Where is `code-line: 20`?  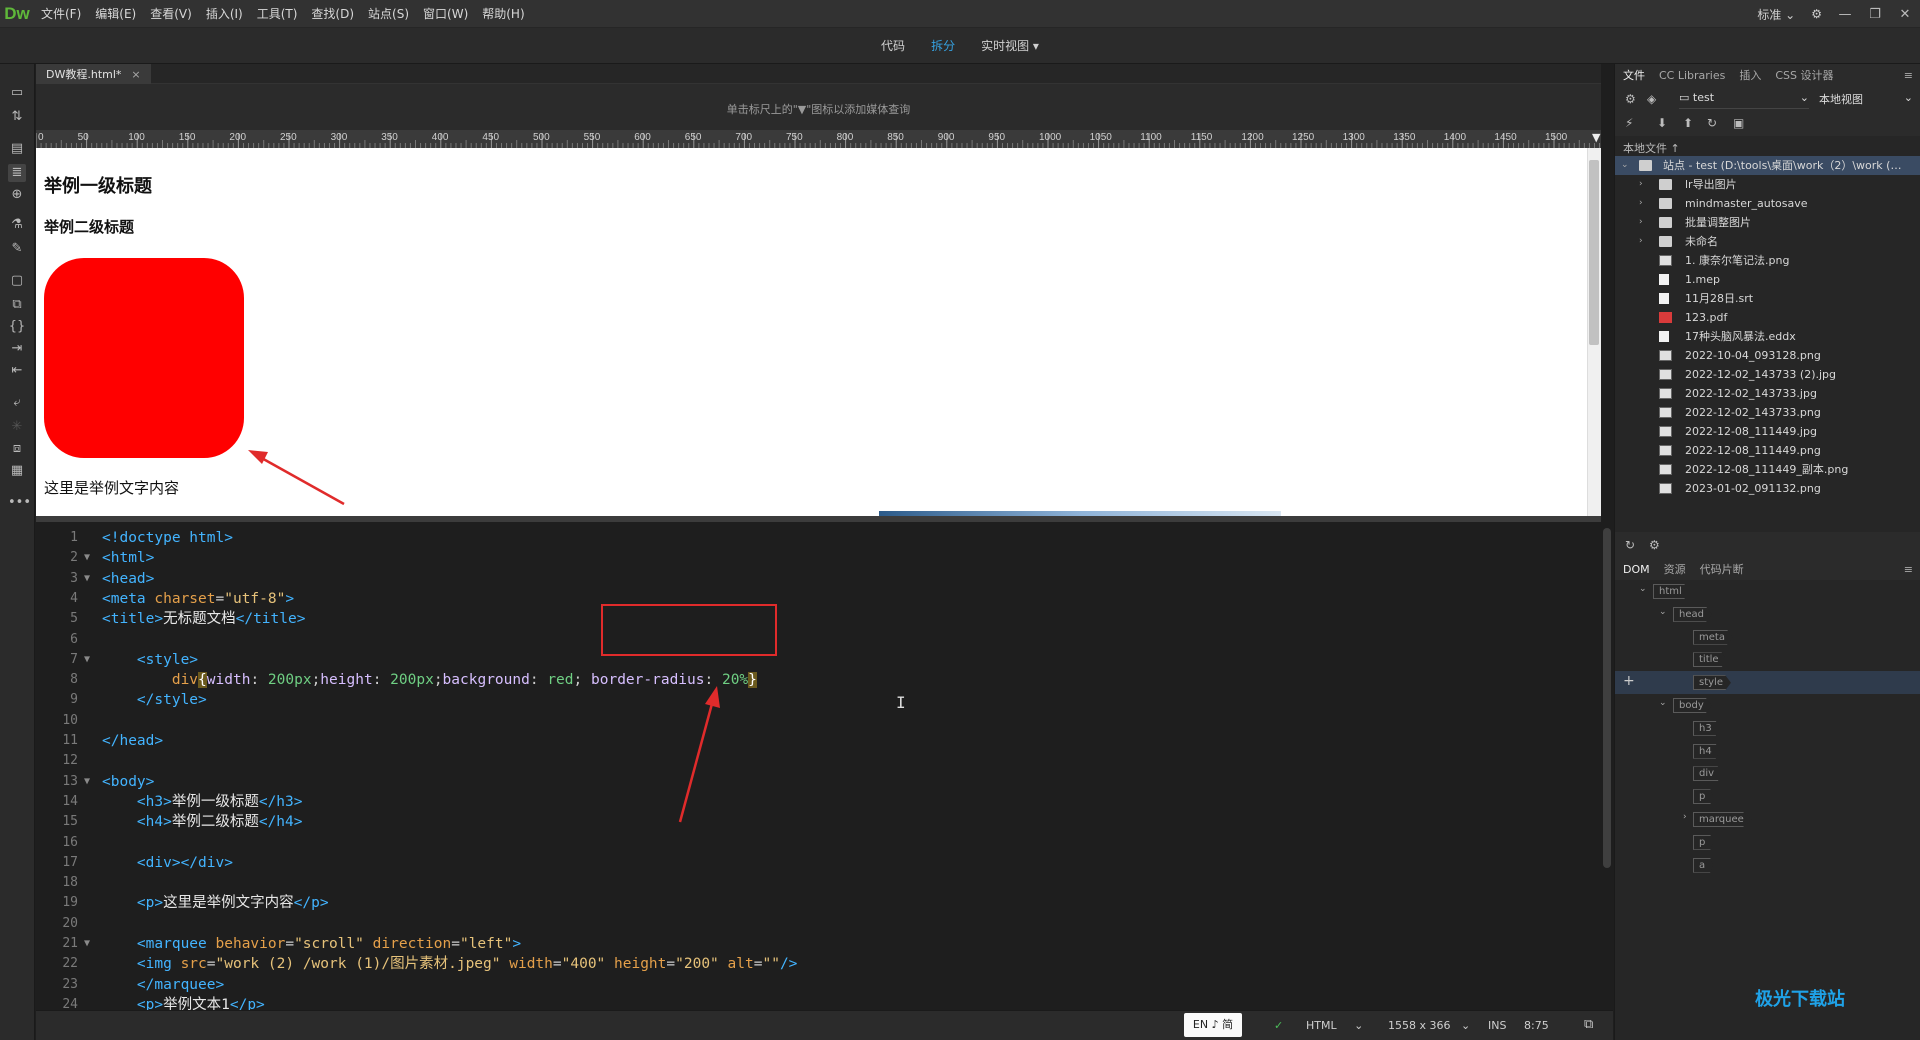 code-line: 20 is located at coordinates (818, 924).